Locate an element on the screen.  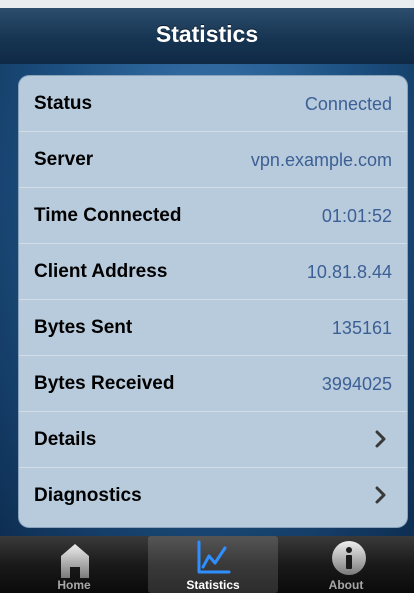
row-label: Time Connected is located at coordinates (108, 215).